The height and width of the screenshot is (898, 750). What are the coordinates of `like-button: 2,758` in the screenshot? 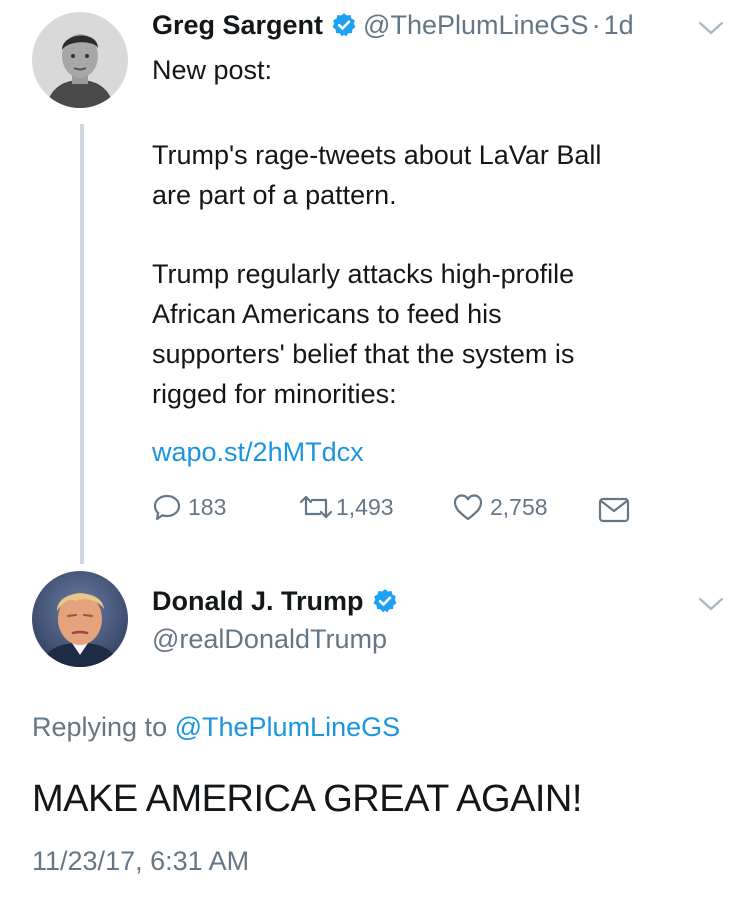 It's located at (500, 507).